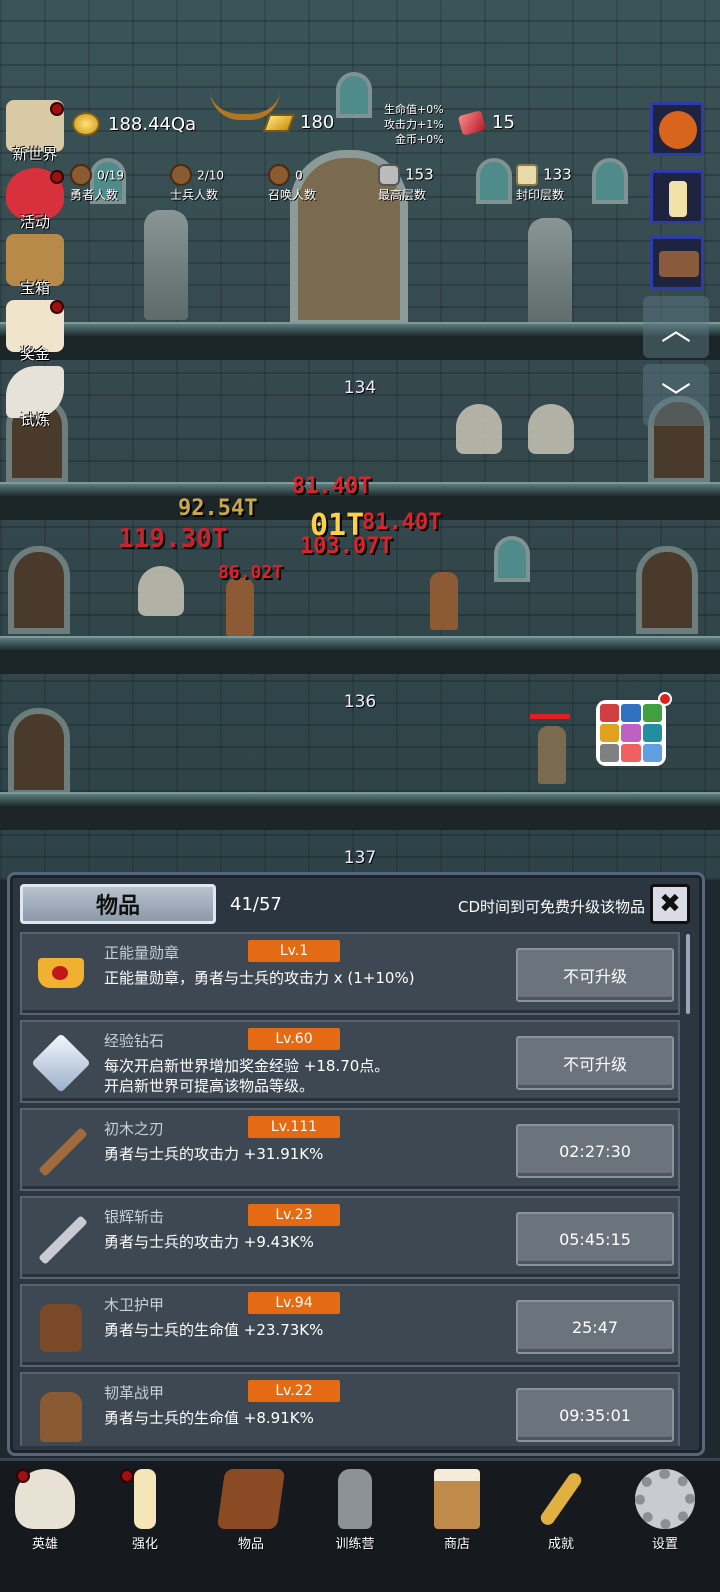 The width and height of the screenshot is (720, 1592). Describe the element at coordinates (34, 288) in the screenshot. I see `menu-label: 宝箱` at that location.